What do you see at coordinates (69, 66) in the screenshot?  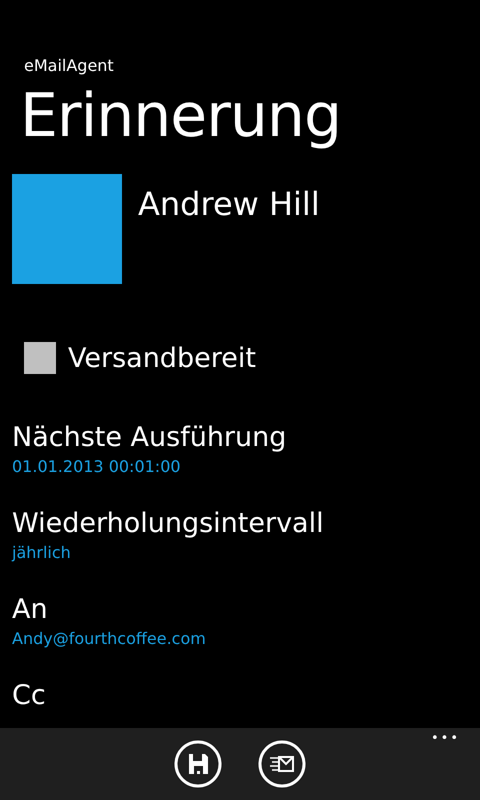 I see `app-name: eMailAgent` at bounding box center [69, 66].